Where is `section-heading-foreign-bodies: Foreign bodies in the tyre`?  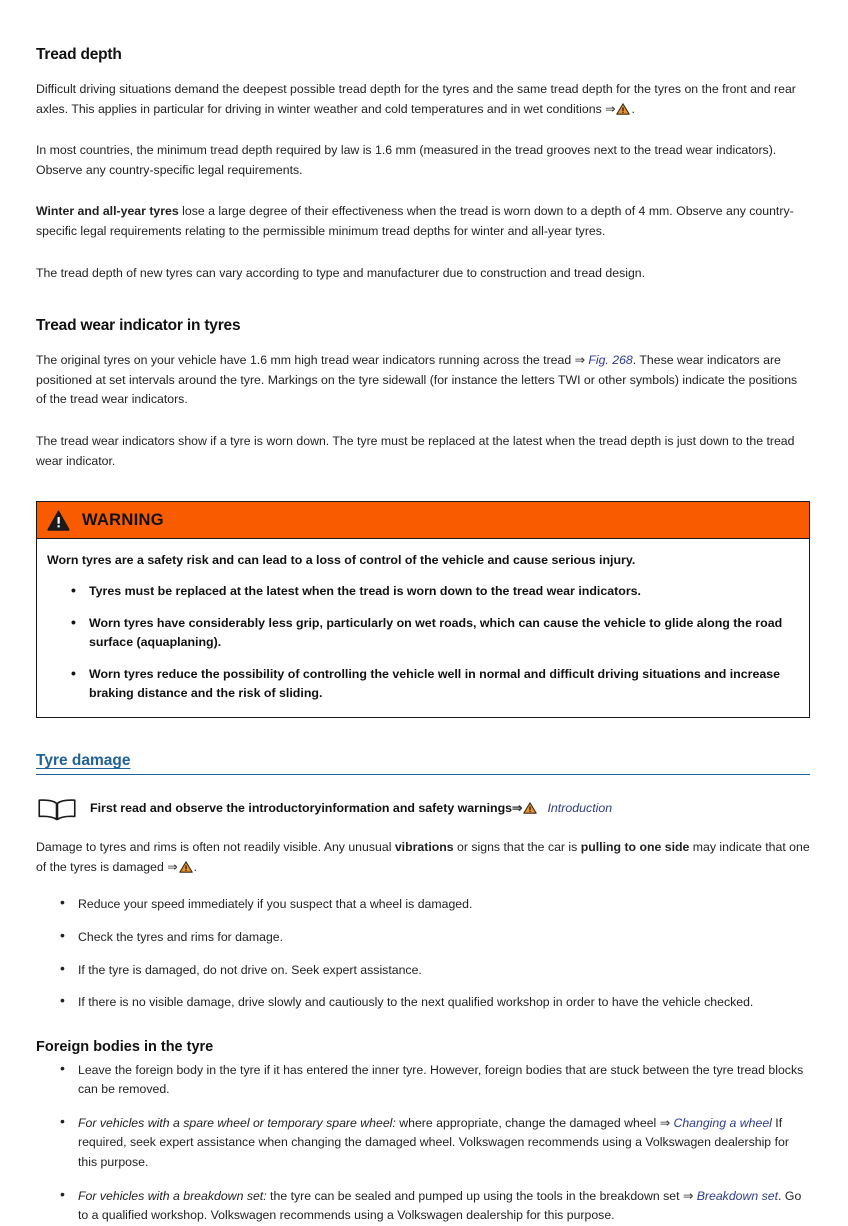 section-heading-foreign-bodies: Foreign bodies in the tyre is located at coordinates (125, 1046).